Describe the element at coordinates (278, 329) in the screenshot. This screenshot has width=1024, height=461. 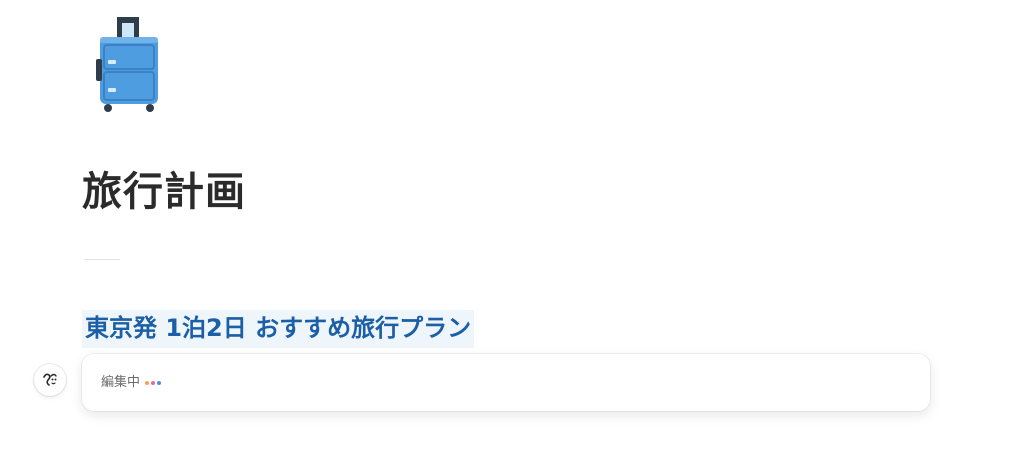
I see `generated-heading: 東京発 1泊2日 おすすめ旅行プラン` at that location.